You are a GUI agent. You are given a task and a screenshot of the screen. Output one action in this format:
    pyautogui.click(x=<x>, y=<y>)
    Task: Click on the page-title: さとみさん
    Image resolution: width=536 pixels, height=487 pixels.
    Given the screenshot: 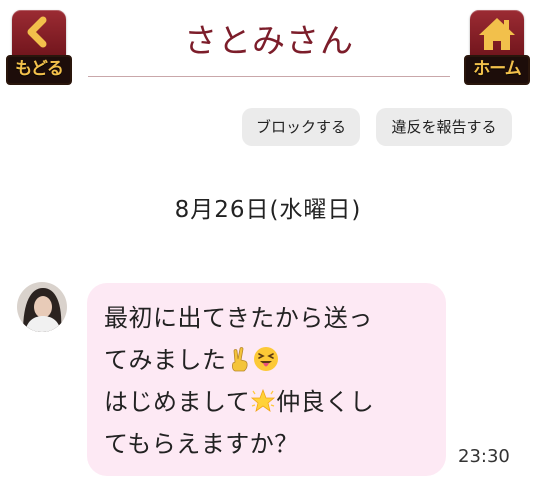 What is the action you would take?
    pyautogui.click(x=269, y=40)
    